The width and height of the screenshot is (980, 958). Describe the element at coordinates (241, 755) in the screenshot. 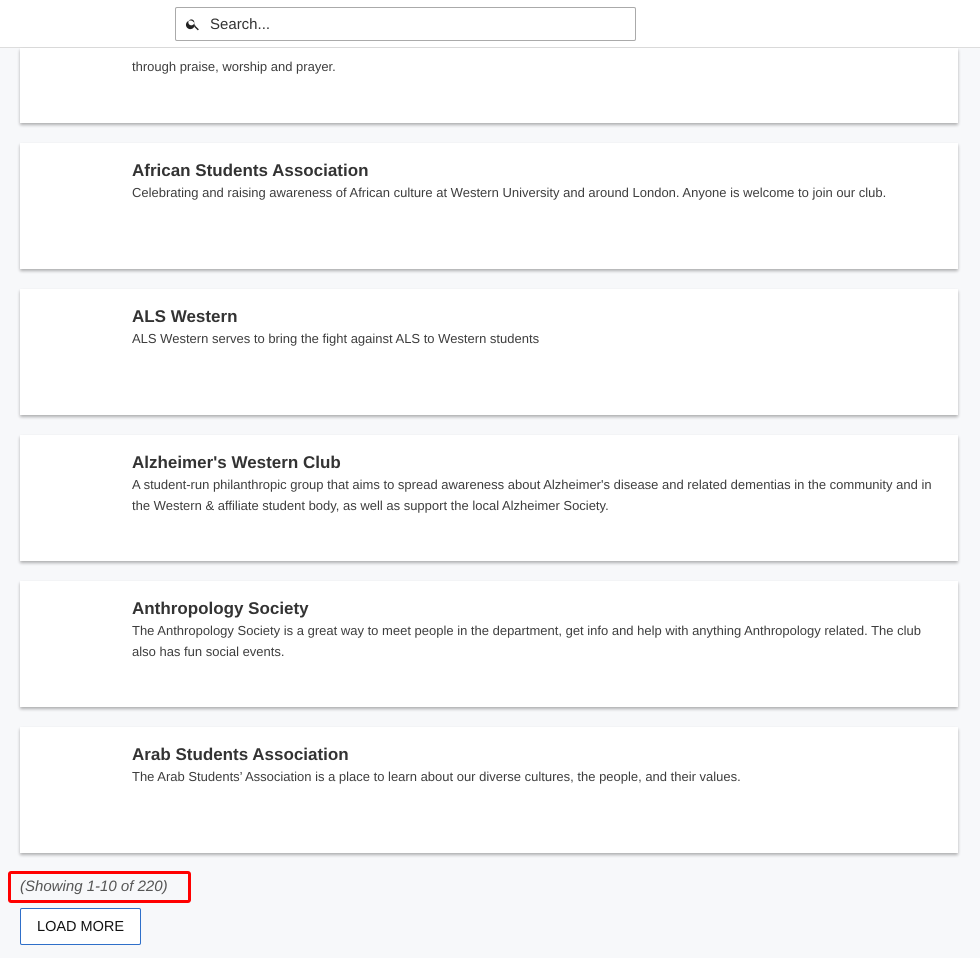

I see `club-name: Arab Students Association` at that location.